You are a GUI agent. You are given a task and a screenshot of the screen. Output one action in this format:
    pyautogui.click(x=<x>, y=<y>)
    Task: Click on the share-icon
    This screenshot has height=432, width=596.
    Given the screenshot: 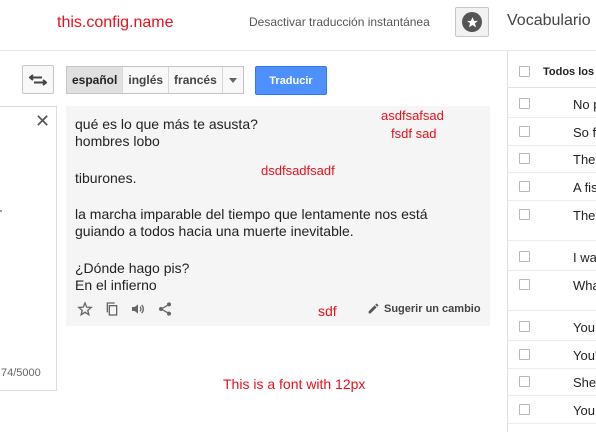 What is the action you would take?
    pyautogui.click(x=165, y=309)
    